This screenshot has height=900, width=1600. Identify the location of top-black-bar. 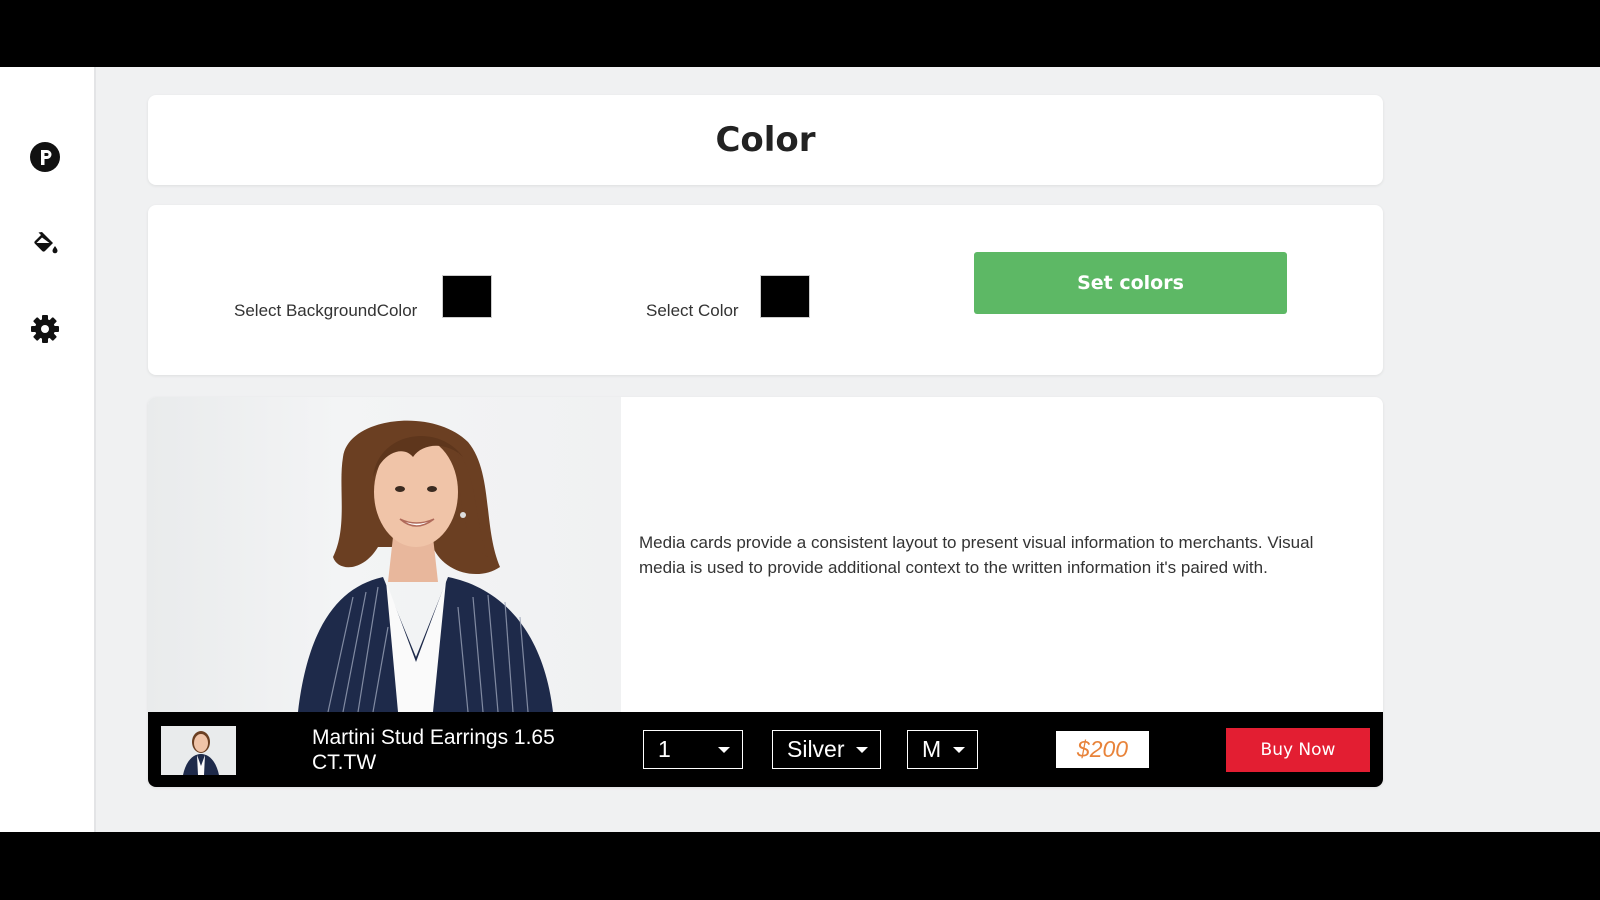
(800, 33).